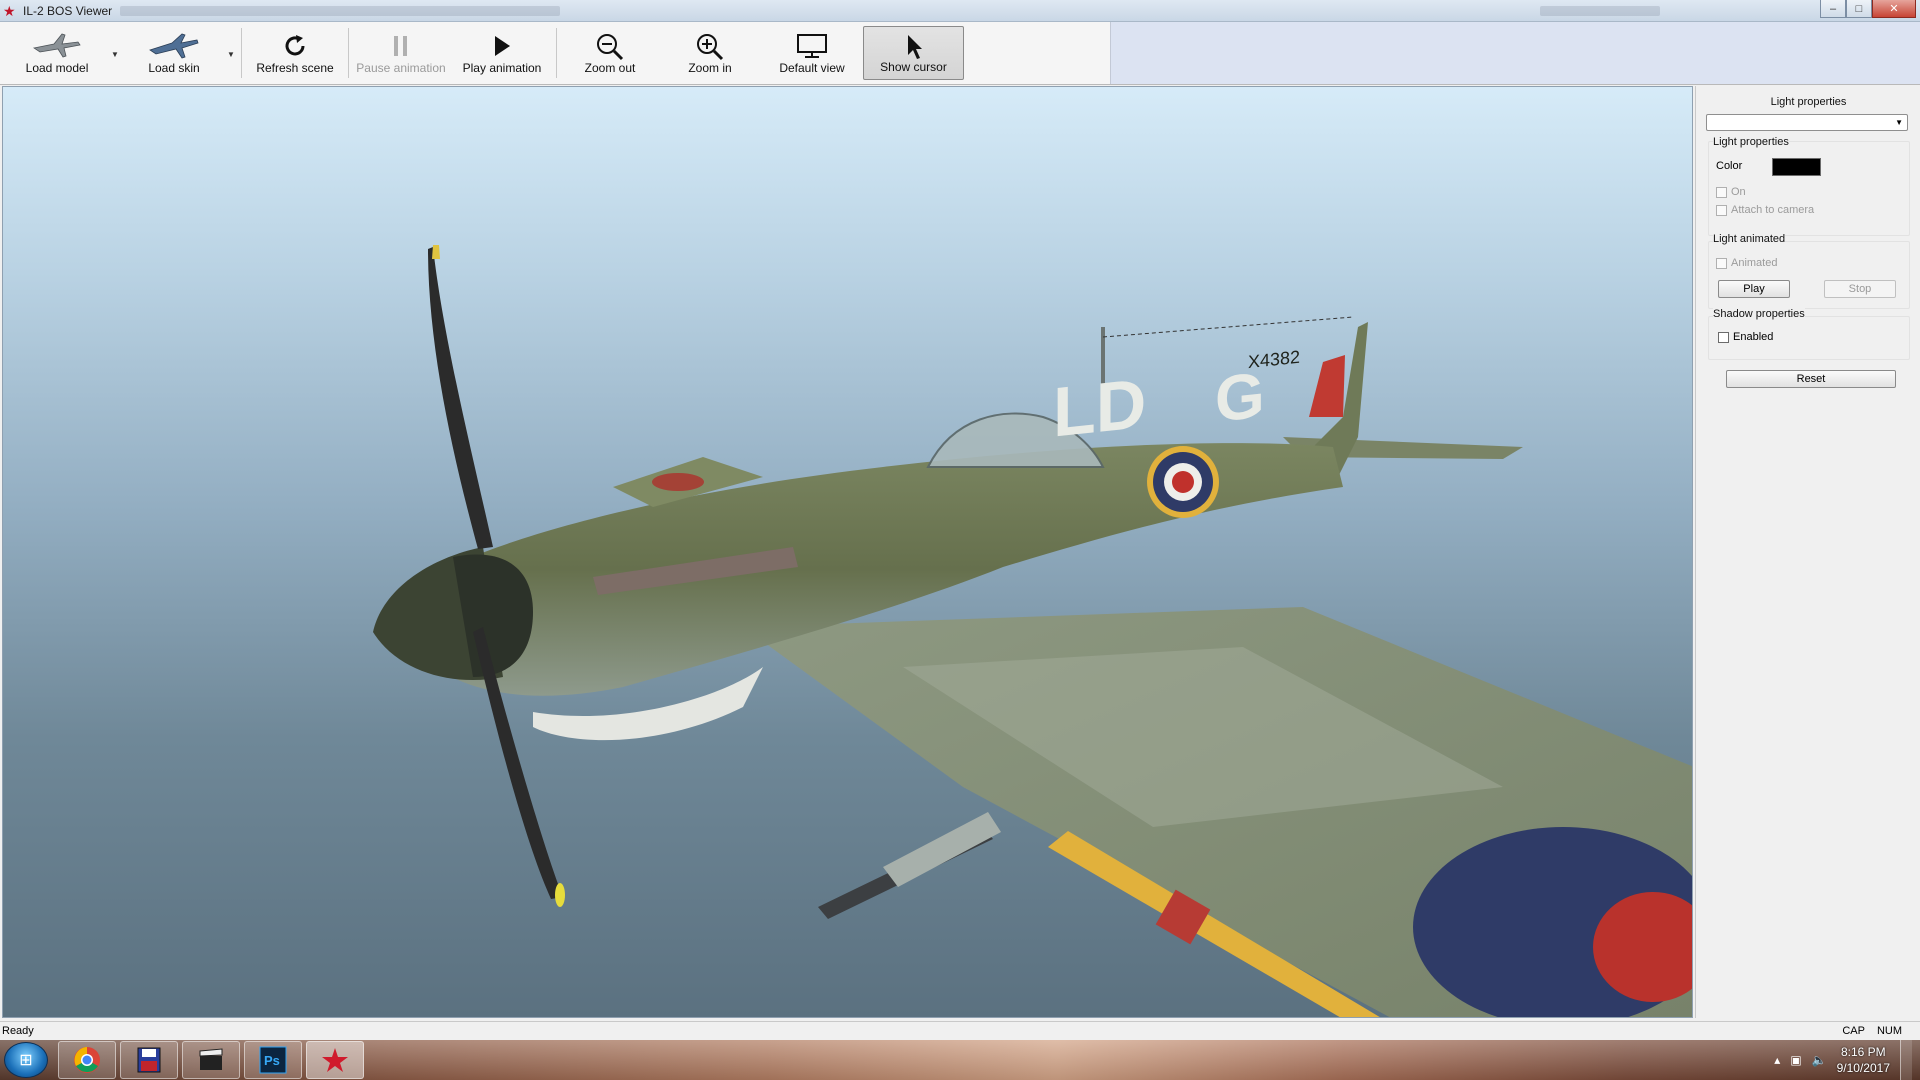 This screenshot has width=1920, height=1080. I want to click on attach-to-camera-checkbox: Attach to camera, so click(1765, 210).